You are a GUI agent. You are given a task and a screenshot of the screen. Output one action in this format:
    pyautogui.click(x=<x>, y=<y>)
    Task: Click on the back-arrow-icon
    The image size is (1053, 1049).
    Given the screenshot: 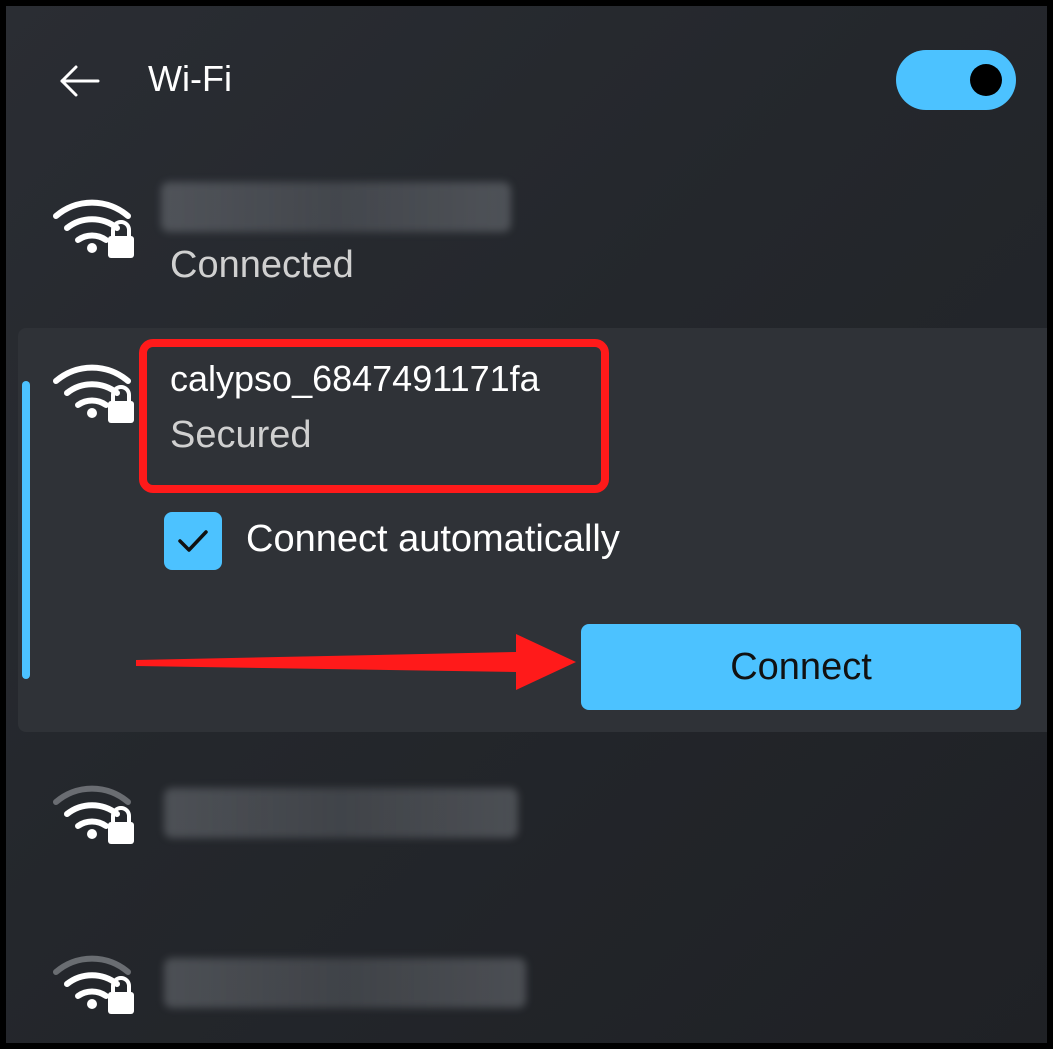 What is the action you would take?
    pyautogui.click(x=79, y=81)
    